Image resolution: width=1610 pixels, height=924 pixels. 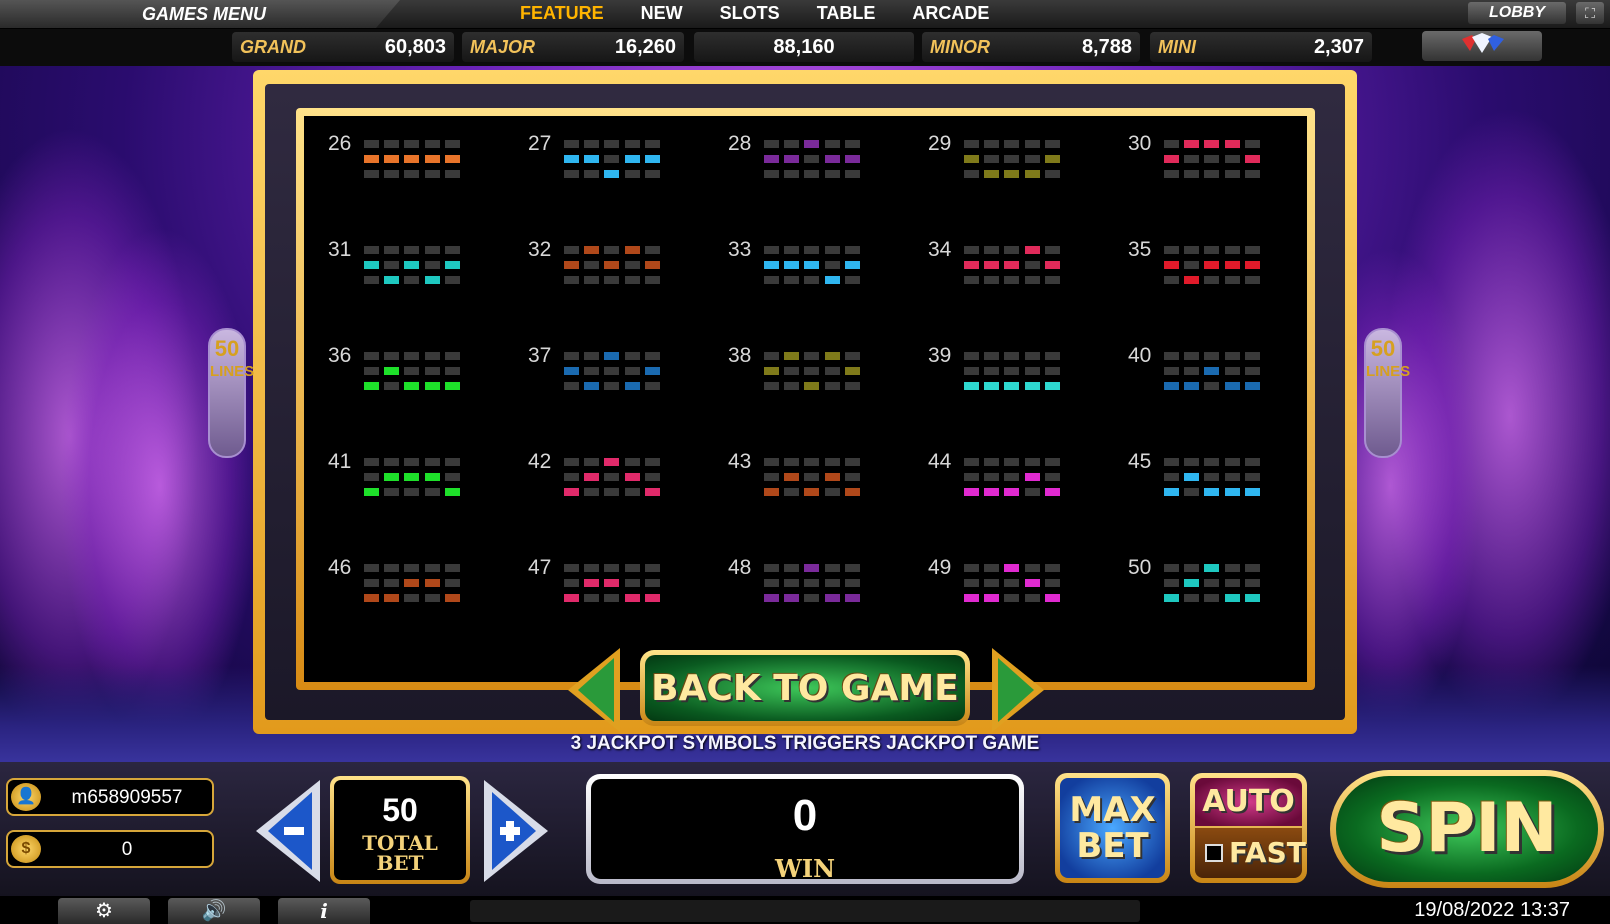 What do you see at coordinates (1140, 567) in the screenshot?
I see `payline-number: 50` at bounding box center [1140, 567].